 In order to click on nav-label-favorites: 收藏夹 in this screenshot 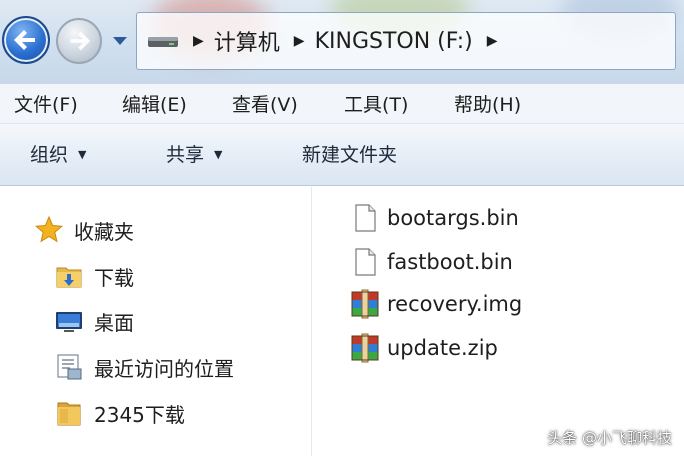, I will do `click(104, 231)`.